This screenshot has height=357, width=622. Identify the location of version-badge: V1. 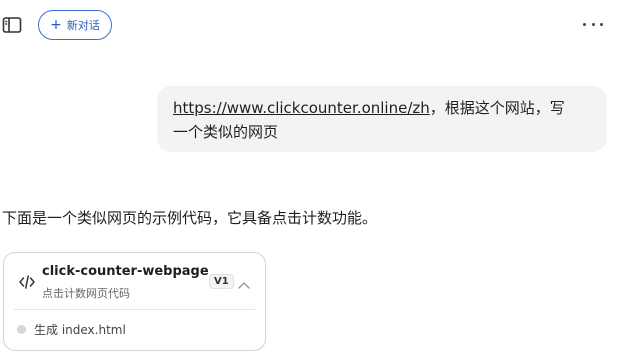
(221, 281).